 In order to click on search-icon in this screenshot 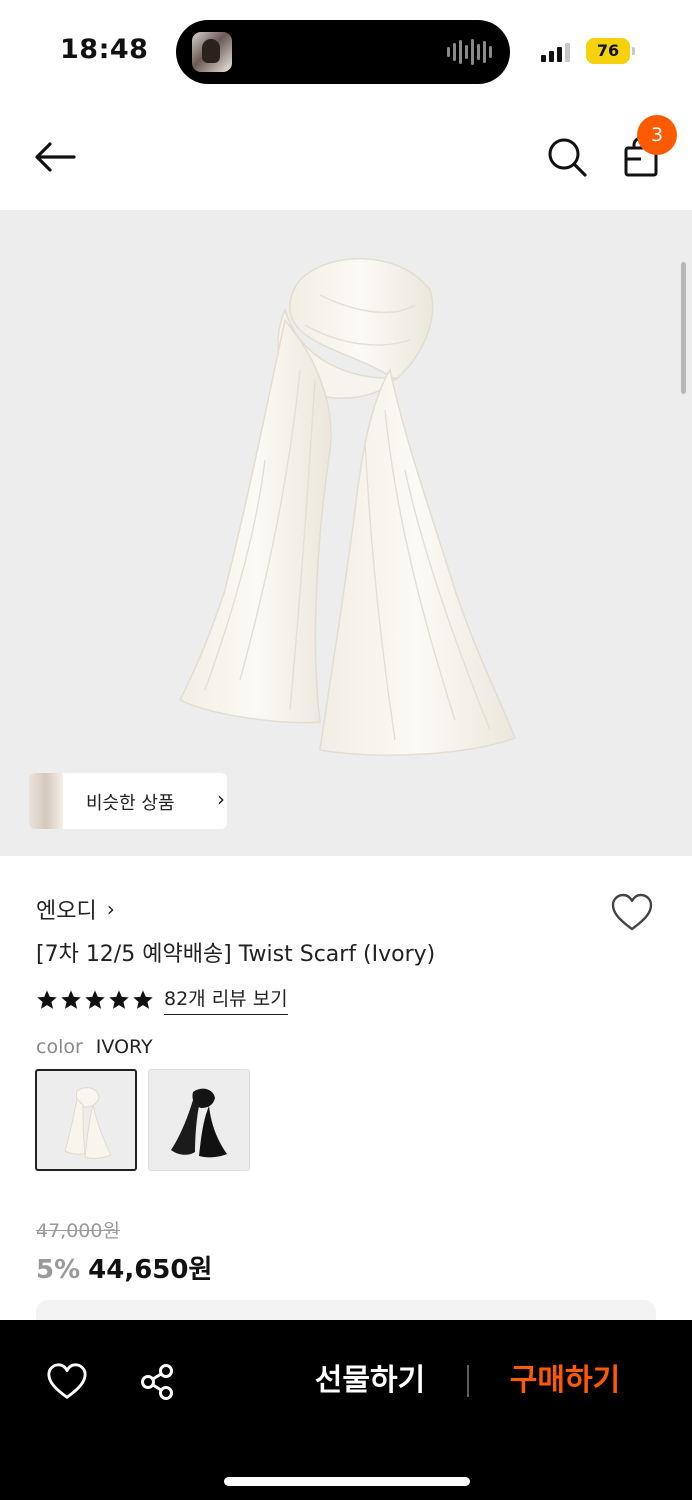, I will do `click(567, 157)`.